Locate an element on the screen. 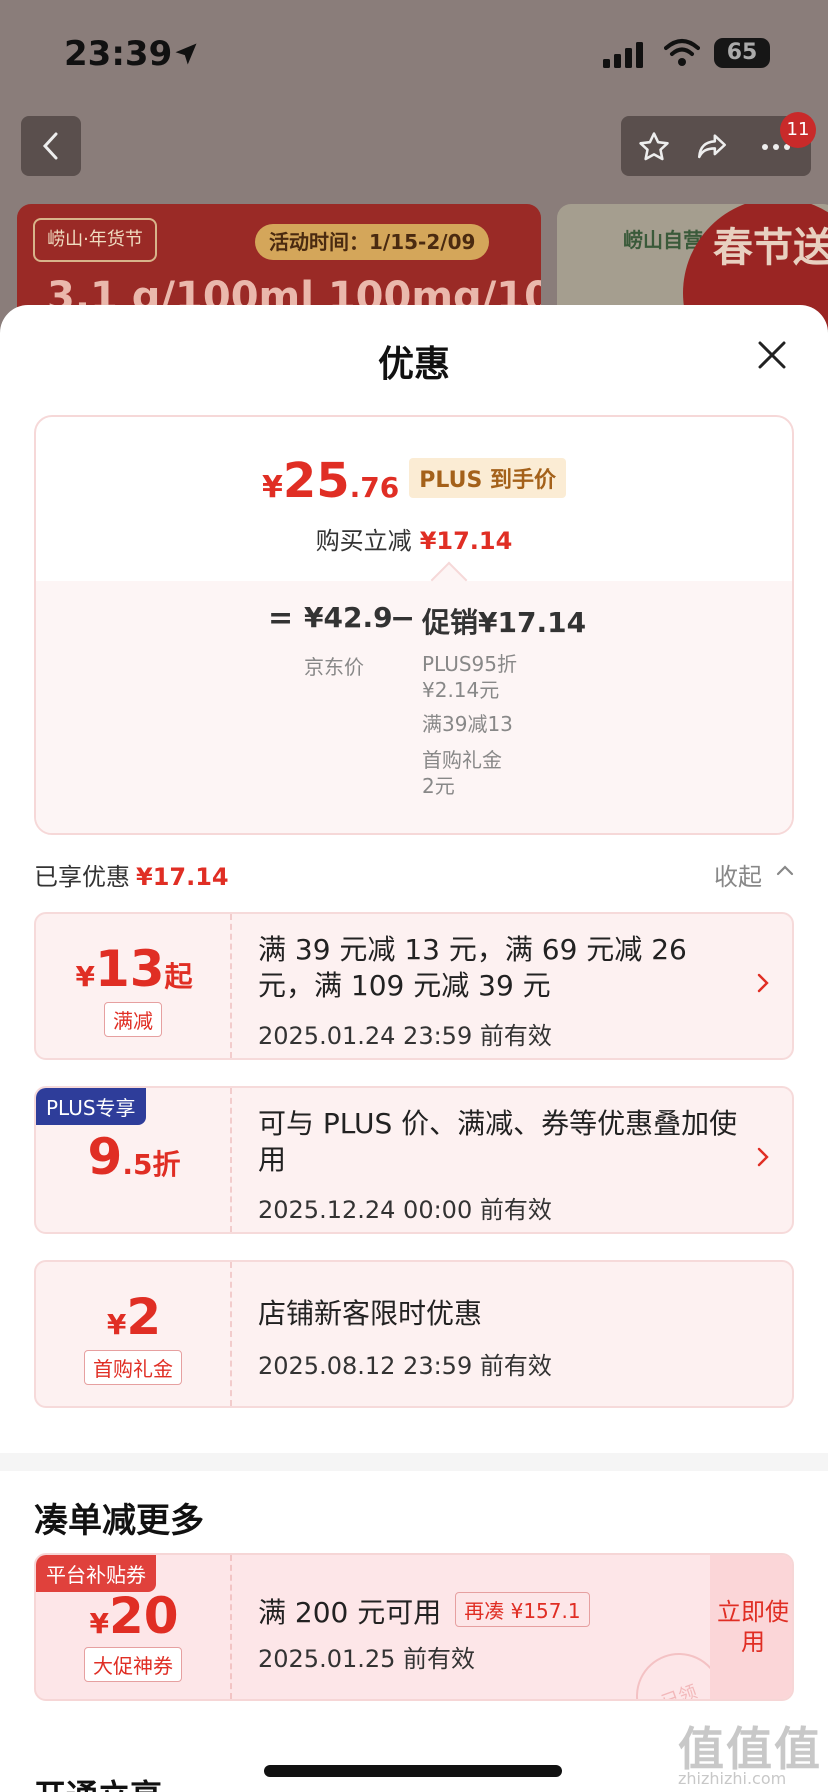 The image size is (828, 1792). add-more-title: 凑单减更多 is located at coordinates (119, 1521).